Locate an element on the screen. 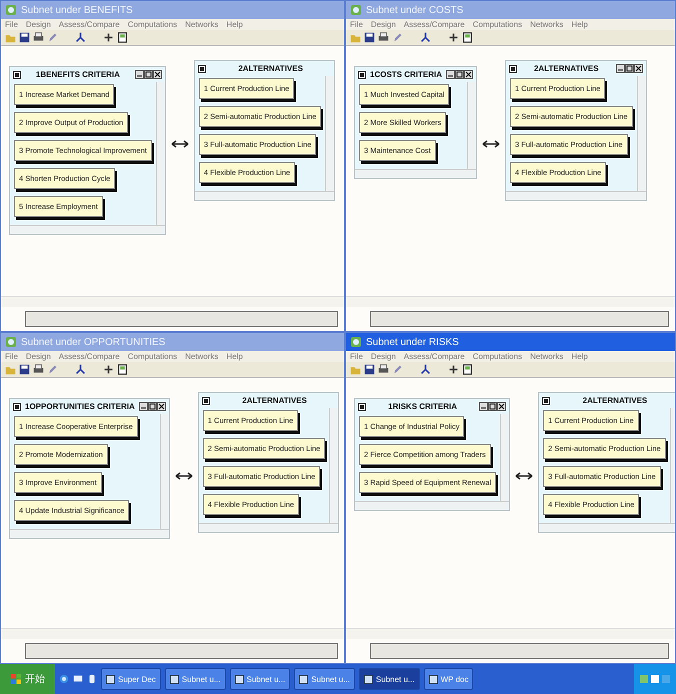 This screenshot has width=676, height=694. taskbar-button: WP doc is located at coordinates (449, 679).